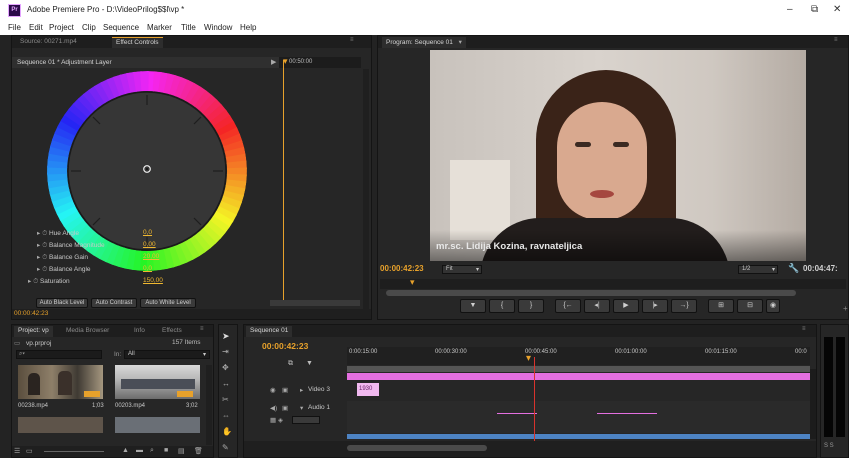 Image resolution: width=849 pixels, height=458 pixels. What do you see at coordinates (225, 351) in the screenshot?
I see `track-select-tool-icon: ⇥` at bounding box center [225, 351].